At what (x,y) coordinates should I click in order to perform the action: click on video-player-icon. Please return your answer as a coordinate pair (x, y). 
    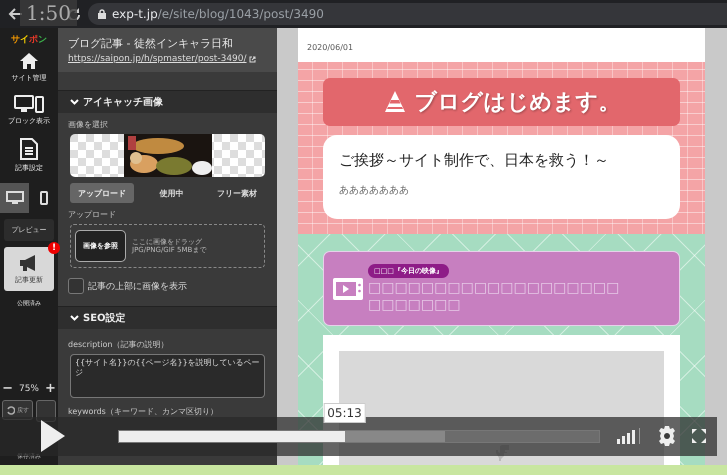
    Looking at the image, I should click on (348, 288).